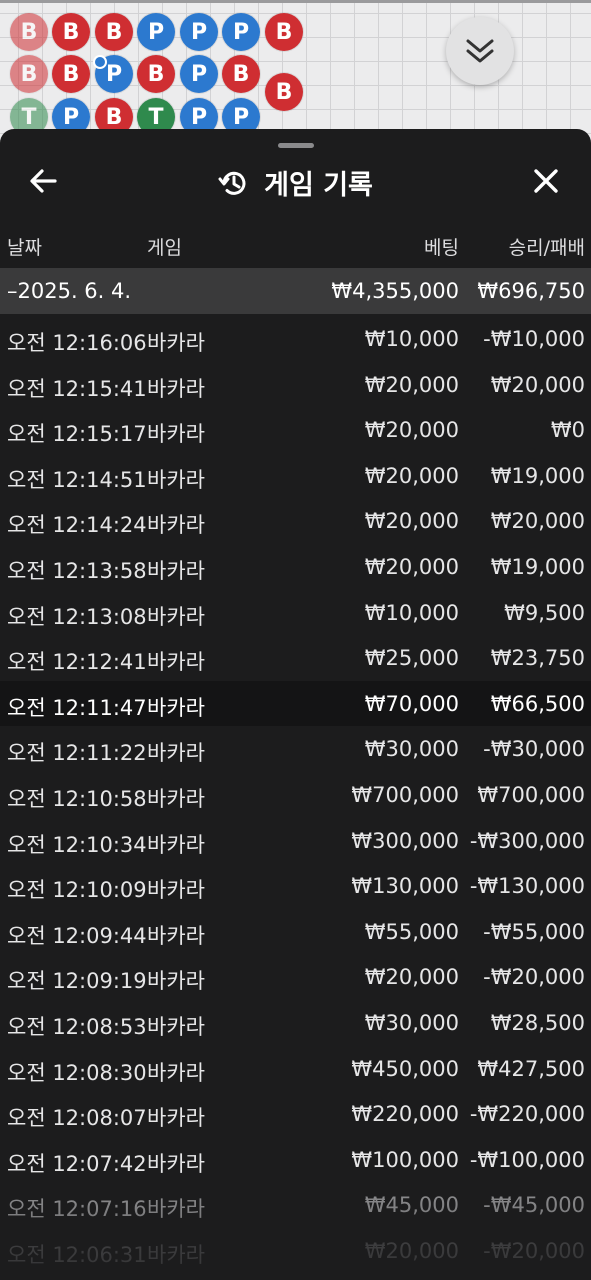 The image size is (591, 1280). Describe the element at coordinates (531, 1068) in the screenshot. I see `row-result: ₩427,500` at that location.